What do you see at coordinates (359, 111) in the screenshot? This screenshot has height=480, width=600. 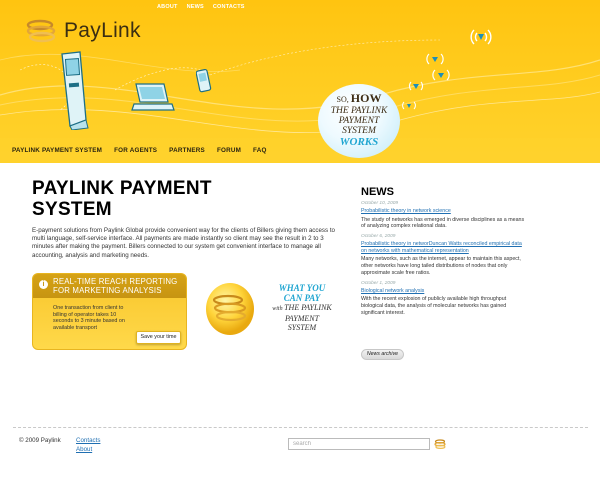 I see `how-line-1: THE PAYLINK` at bounding box center [359, 111].